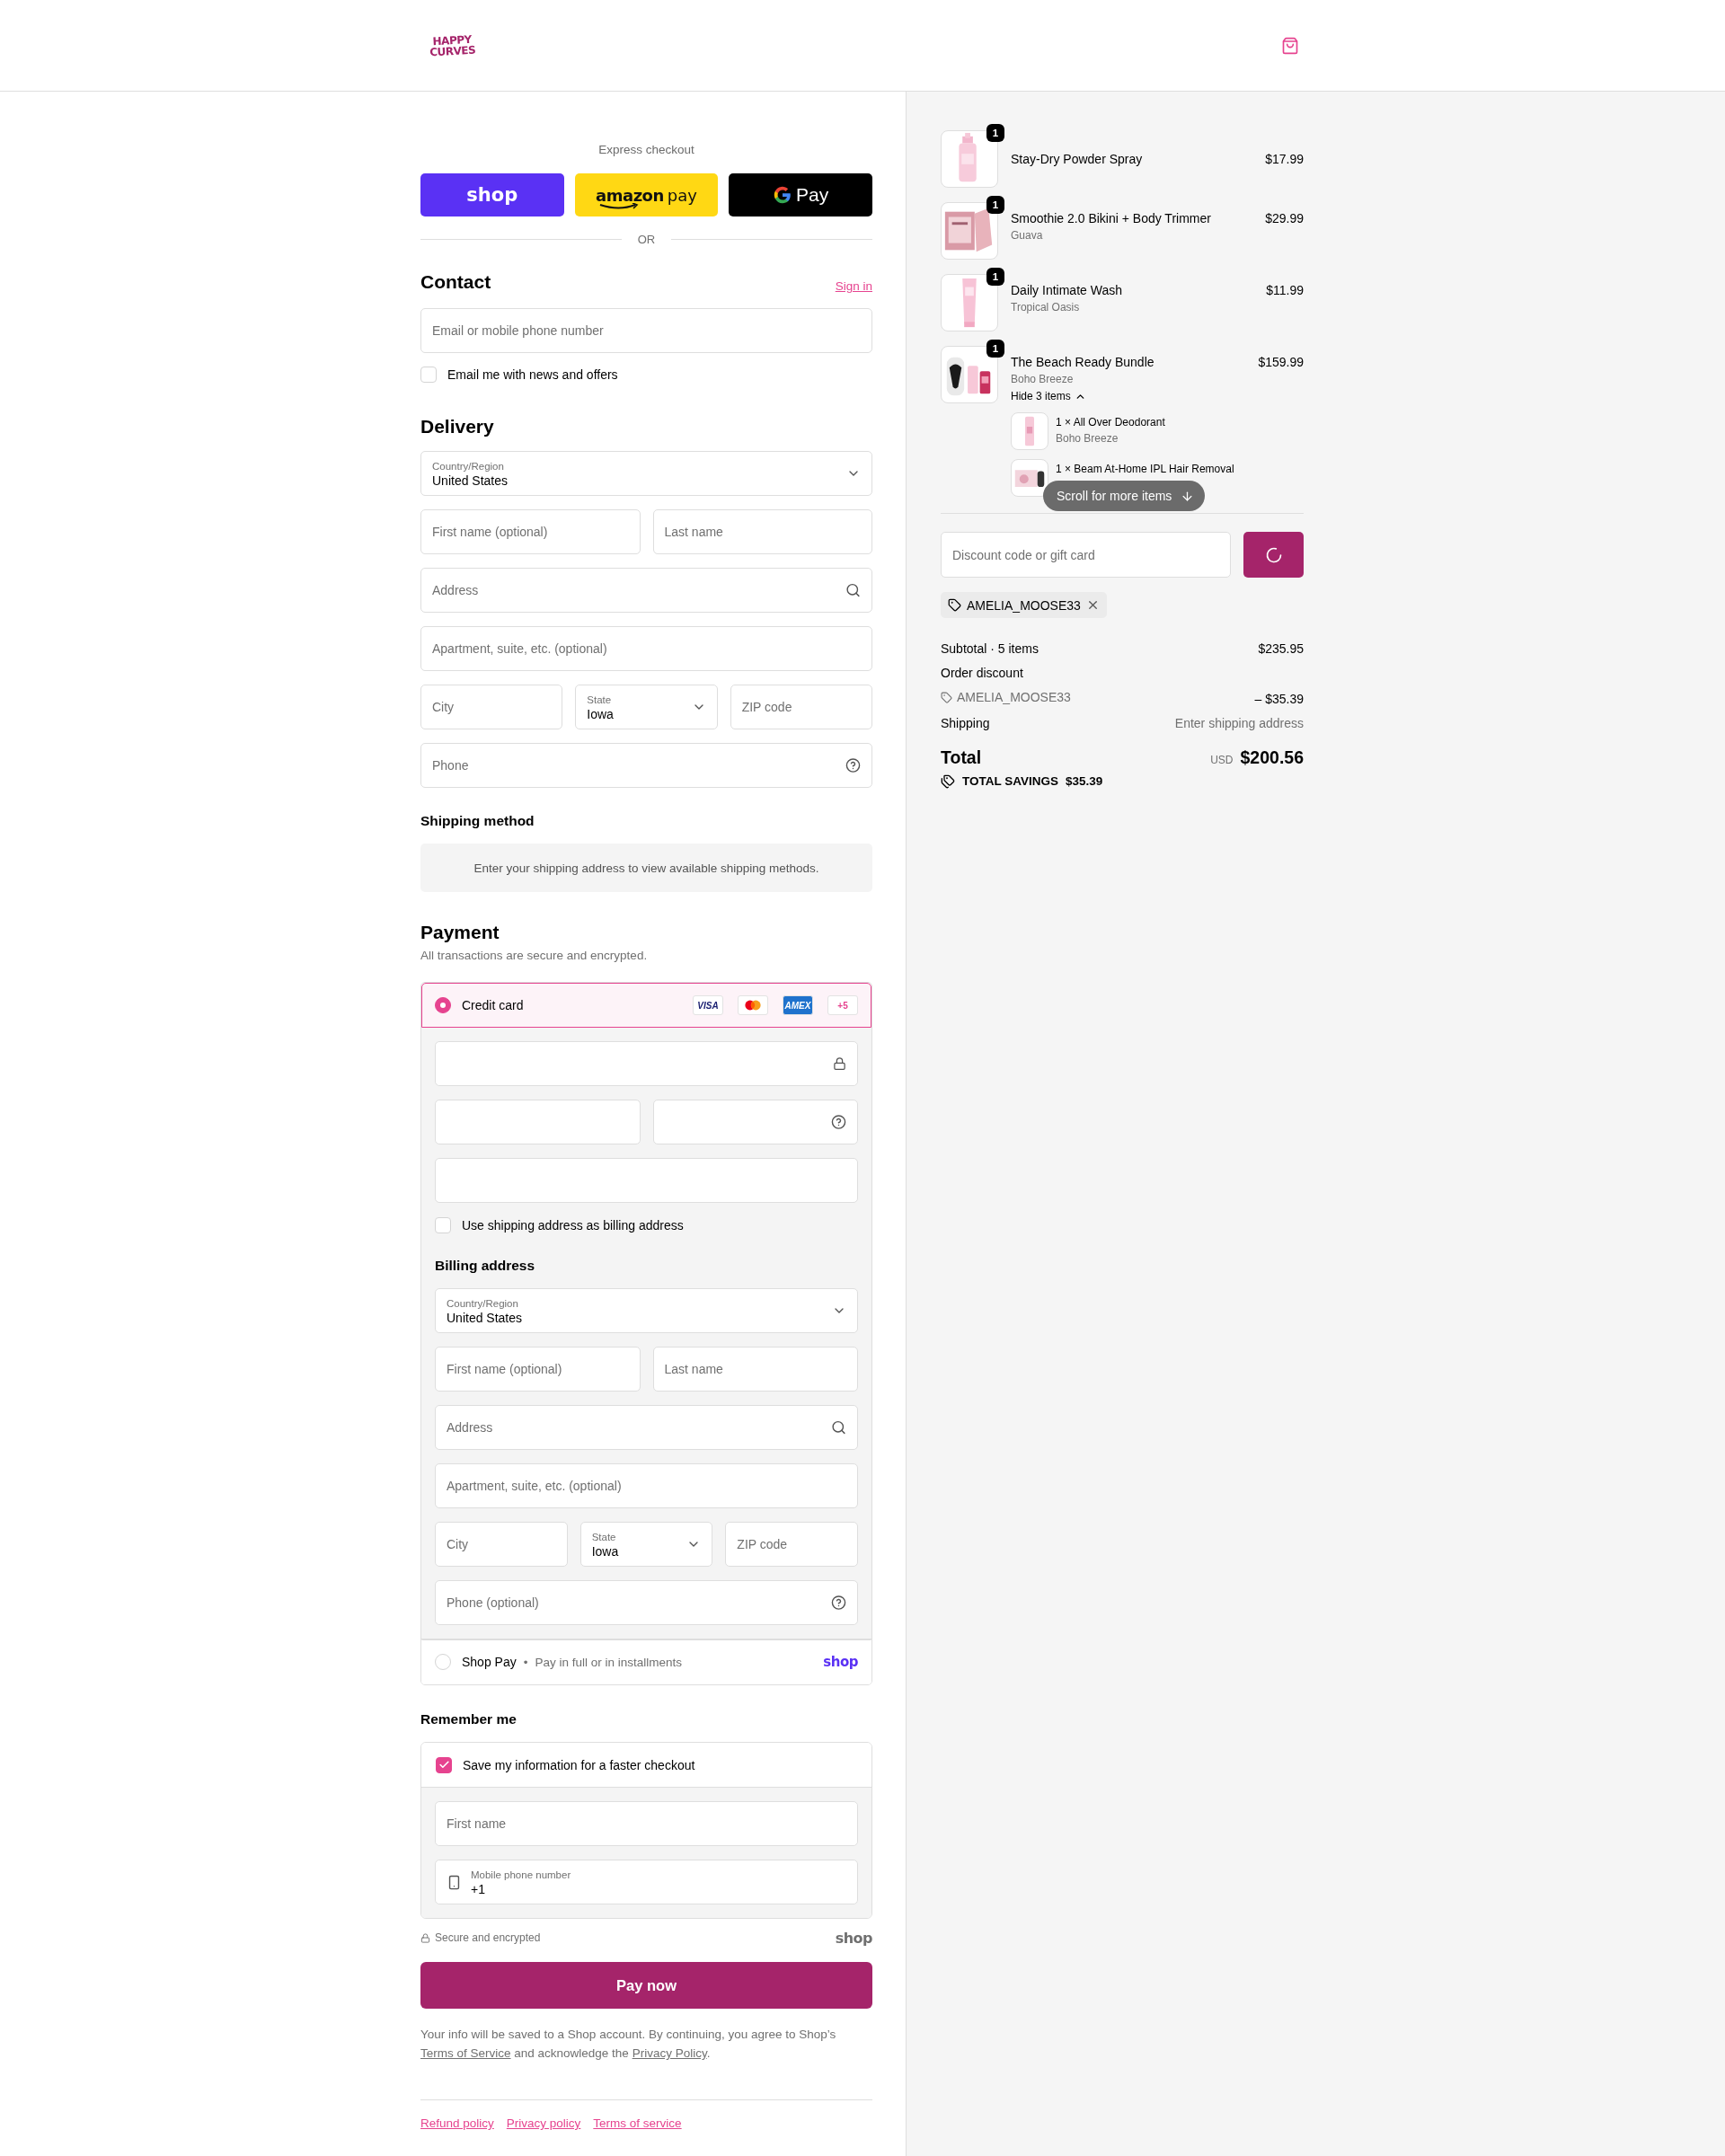  What do you see at coordinates (454, 1882) in the screenshot?
I see `phone-icon` at bounding box center [454, 1882].